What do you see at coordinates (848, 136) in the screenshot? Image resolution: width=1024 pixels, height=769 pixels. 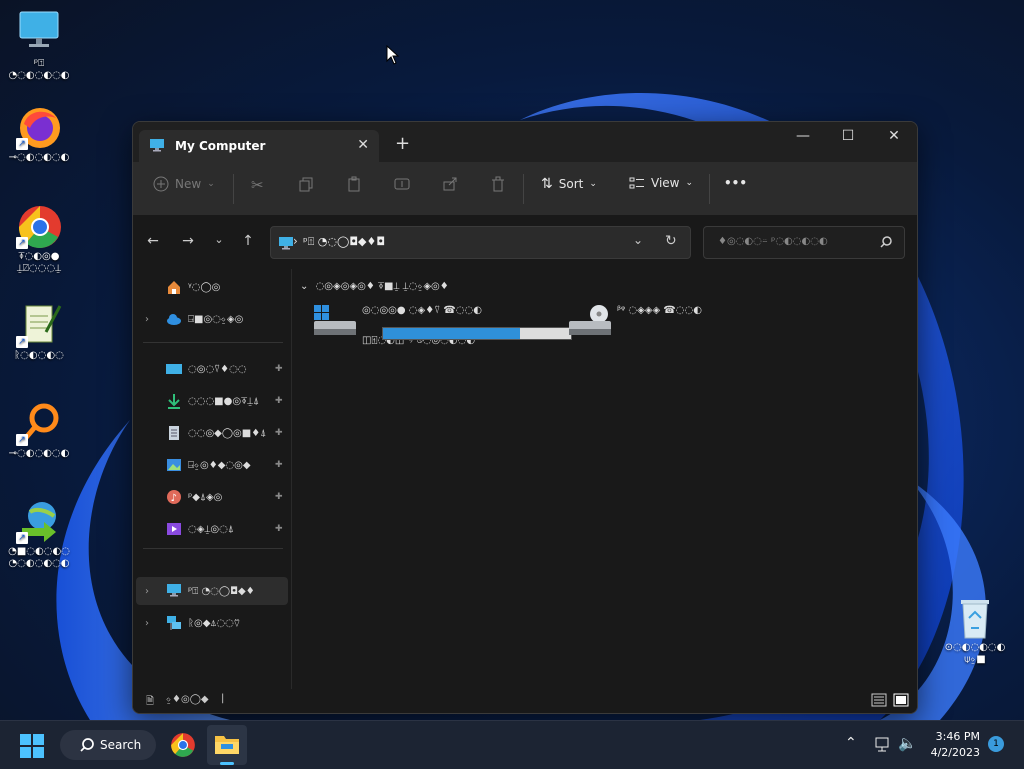 I see `maximize-button: ☐` at bounding box center [848, 136].